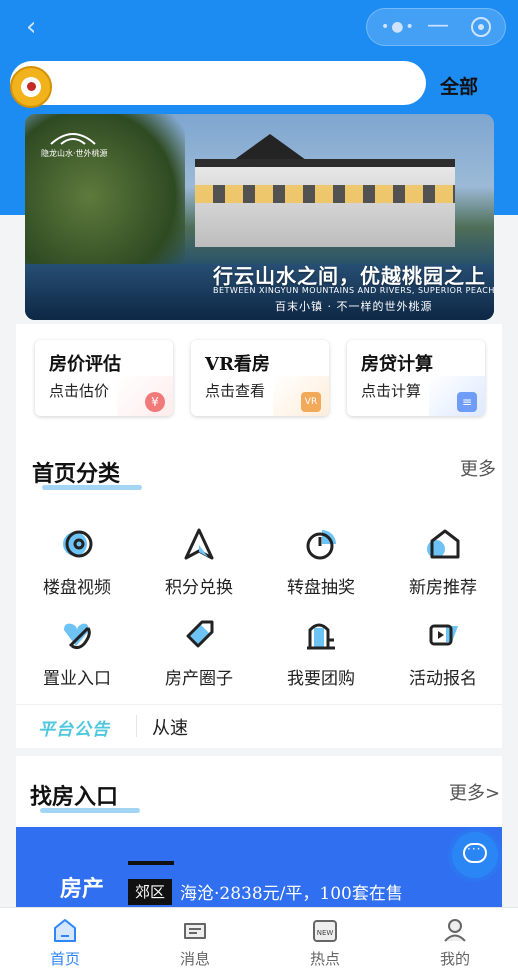  I want to click on house-icon, so click(443, 544).